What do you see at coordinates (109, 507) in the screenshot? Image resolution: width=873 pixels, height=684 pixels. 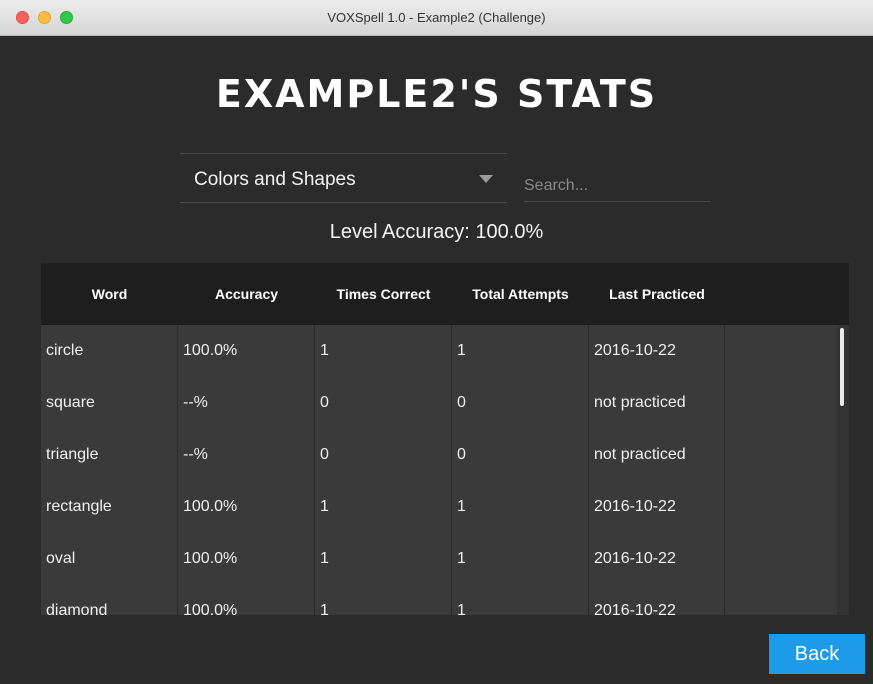 I see `cell-word: rectangle` at bounding box center [109, 507].